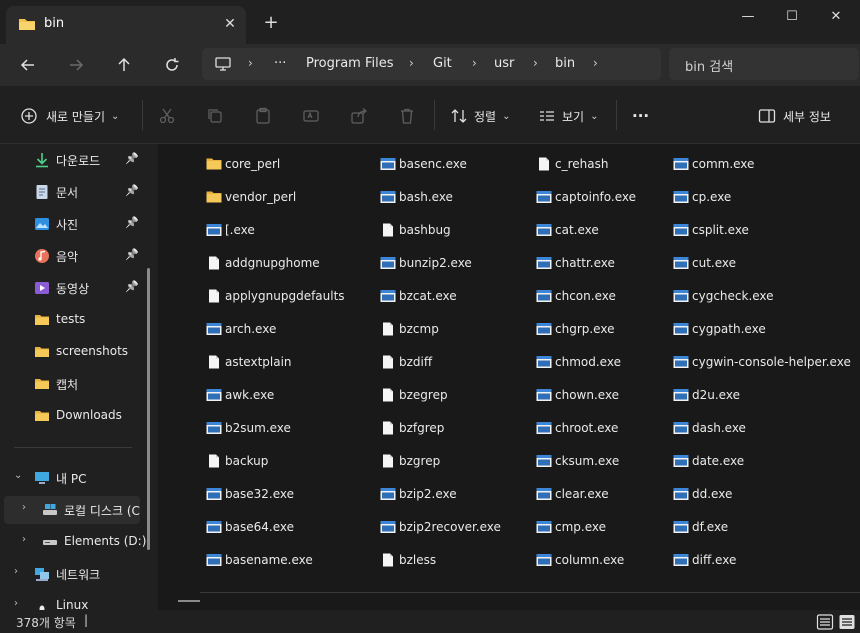  I want to click on details-view-icon, so click(825, 622).